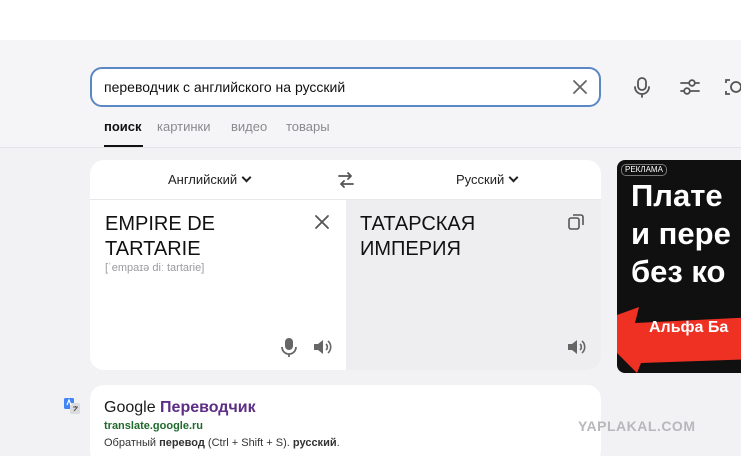 This screenshot has width=741, height=456. Describe the element at coordinates (644, 170) in the screenshot. I see `ad-badge: РЕКЛАМА` at that location.